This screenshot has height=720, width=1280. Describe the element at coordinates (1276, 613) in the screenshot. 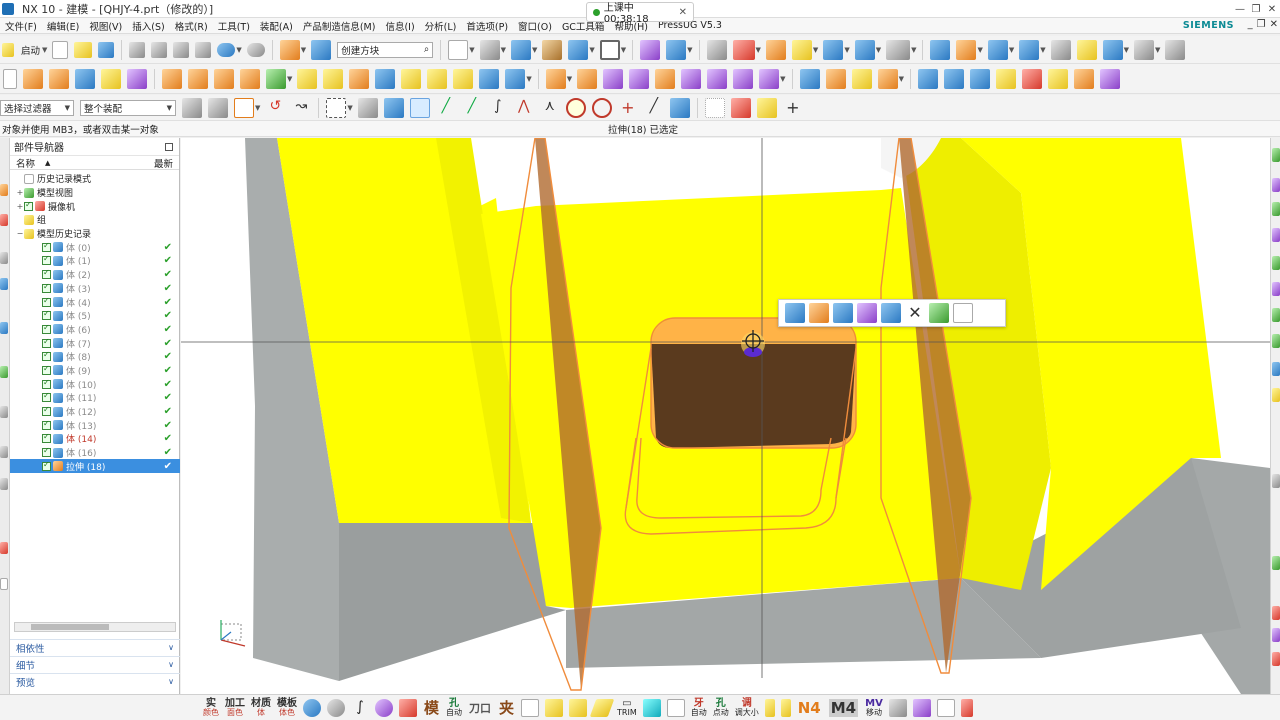

I see `right-tool-13-icon` at that location.